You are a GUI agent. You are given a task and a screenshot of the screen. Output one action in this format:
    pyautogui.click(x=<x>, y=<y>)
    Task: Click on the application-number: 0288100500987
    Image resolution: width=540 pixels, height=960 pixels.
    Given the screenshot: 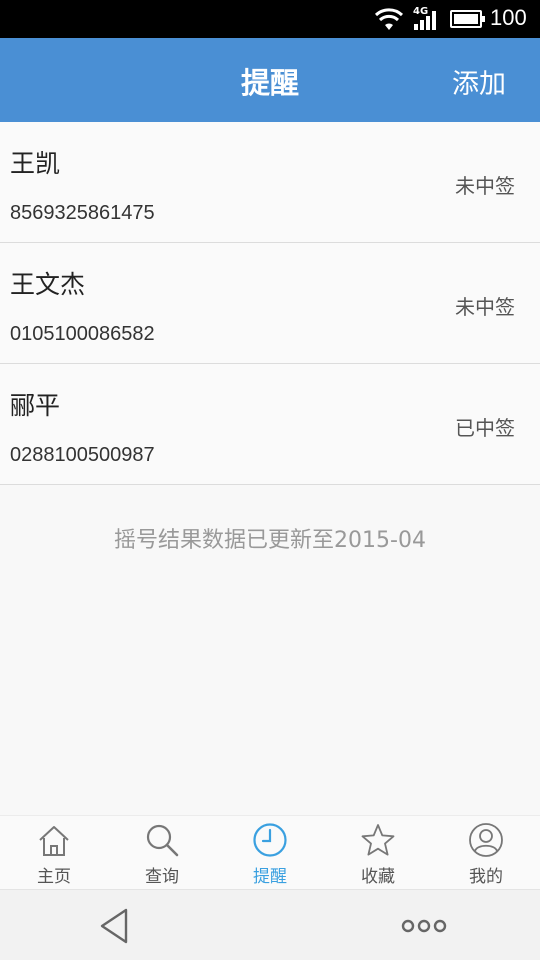 What is the action you would take?
    pyautogui.click(x=82, y=455)
    